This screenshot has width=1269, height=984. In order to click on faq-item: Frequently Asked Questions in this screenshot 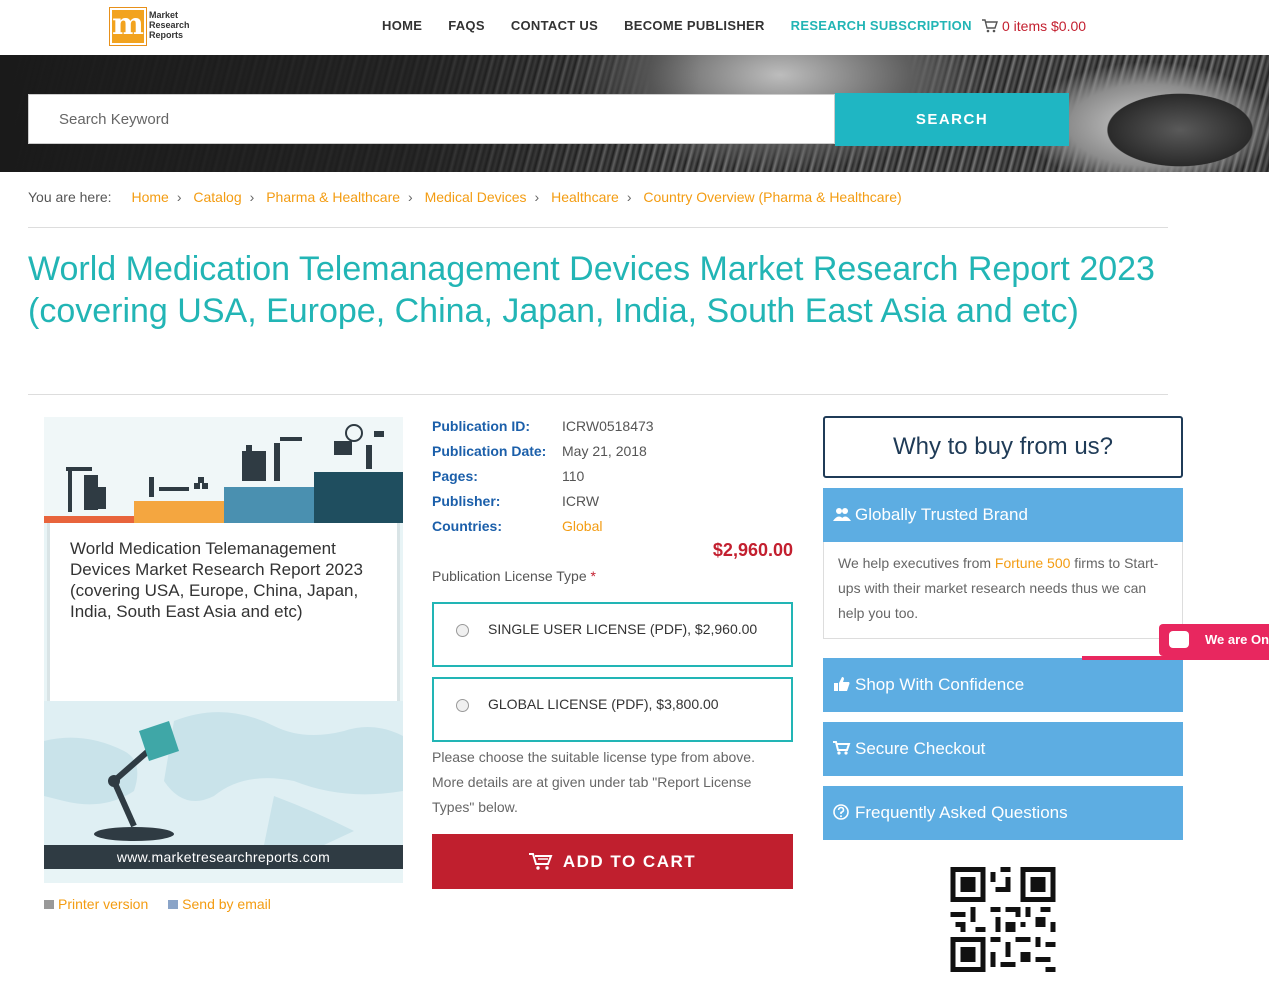, I will do `click(1003, 813)`.